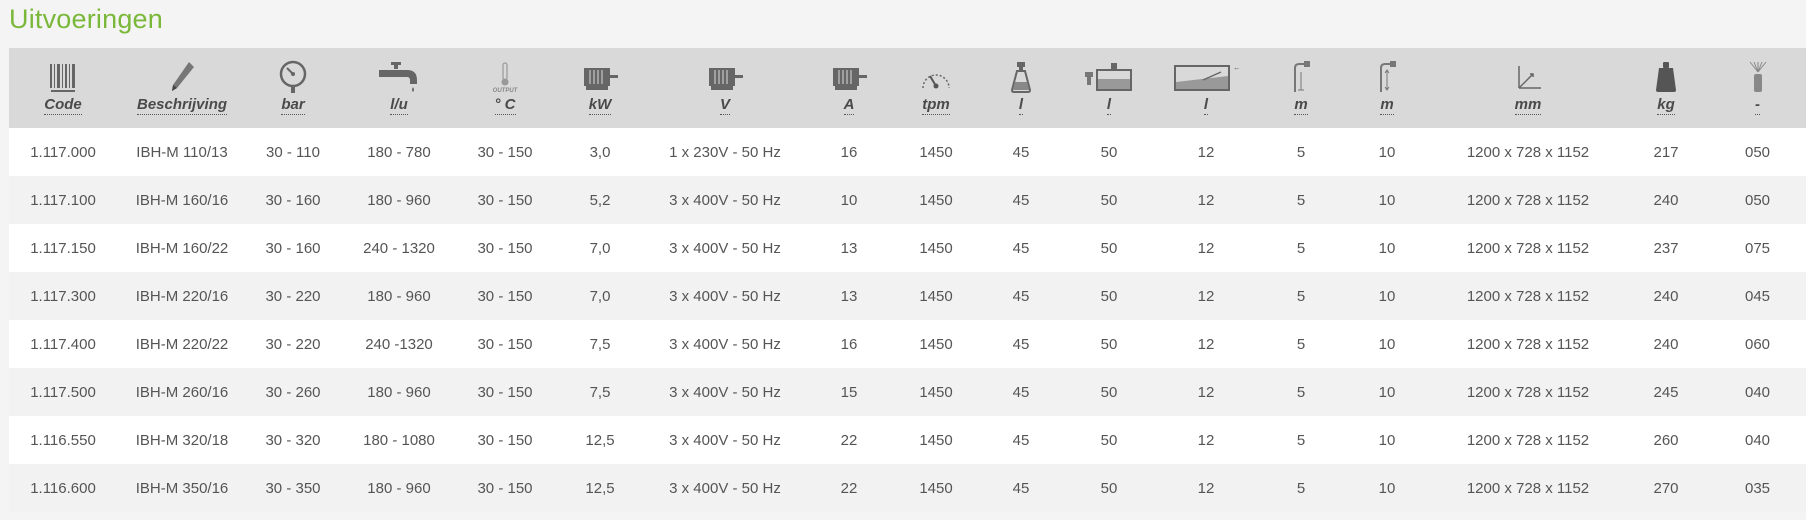 This screenshot has width=1806, height=520. Describe the element at coordinates (1301, 105) in the screenshot. I see `col-header-label: m` at that location.